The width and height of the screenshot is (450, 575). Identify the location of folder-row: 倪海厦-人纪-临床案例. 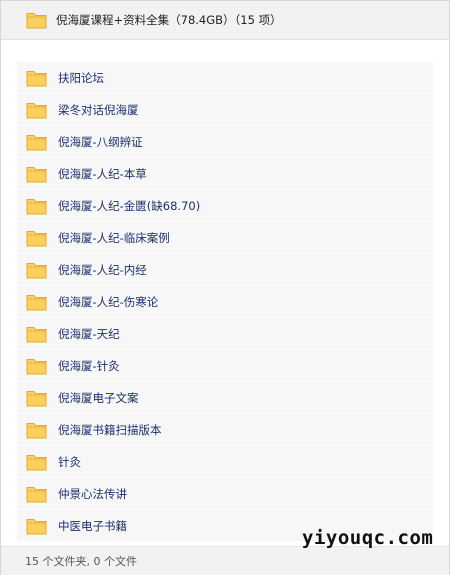
(225, 237).